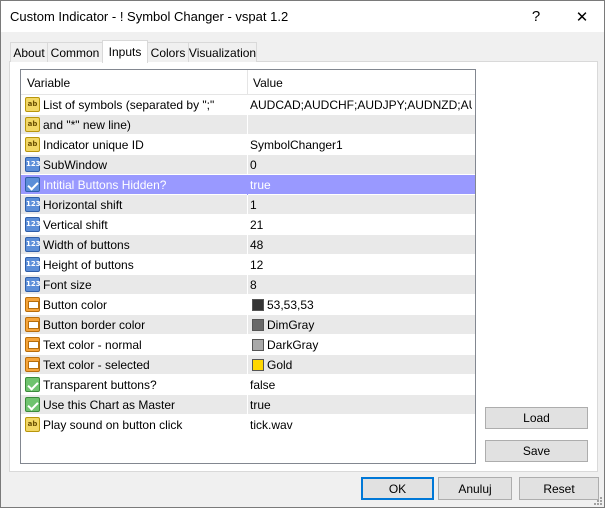 This screenshot has width=605, height=508. What do you see at coordinates (168, 52) in the screenshot?
I see `tab-colors: Colors` at bounding box center [168, 52].